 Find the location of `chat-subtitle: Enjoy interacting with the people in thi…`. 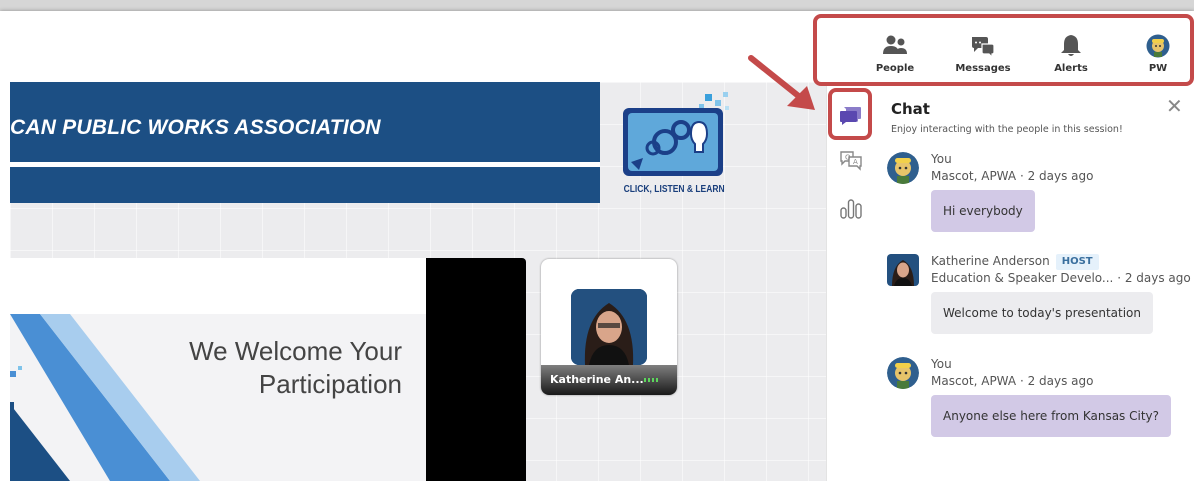

chat-subtitle: Enjoy interacting with the people in thi… is located at coordinates (1007, 129).